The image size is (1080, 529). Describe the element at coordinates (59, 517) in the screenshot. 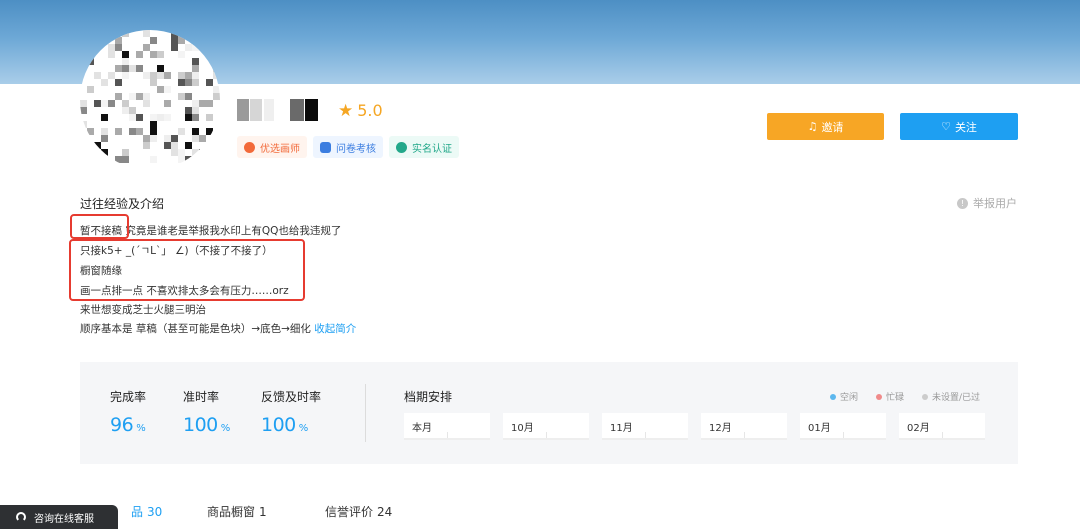

I see `customer-service-button: 咨询在线客服` at that location.